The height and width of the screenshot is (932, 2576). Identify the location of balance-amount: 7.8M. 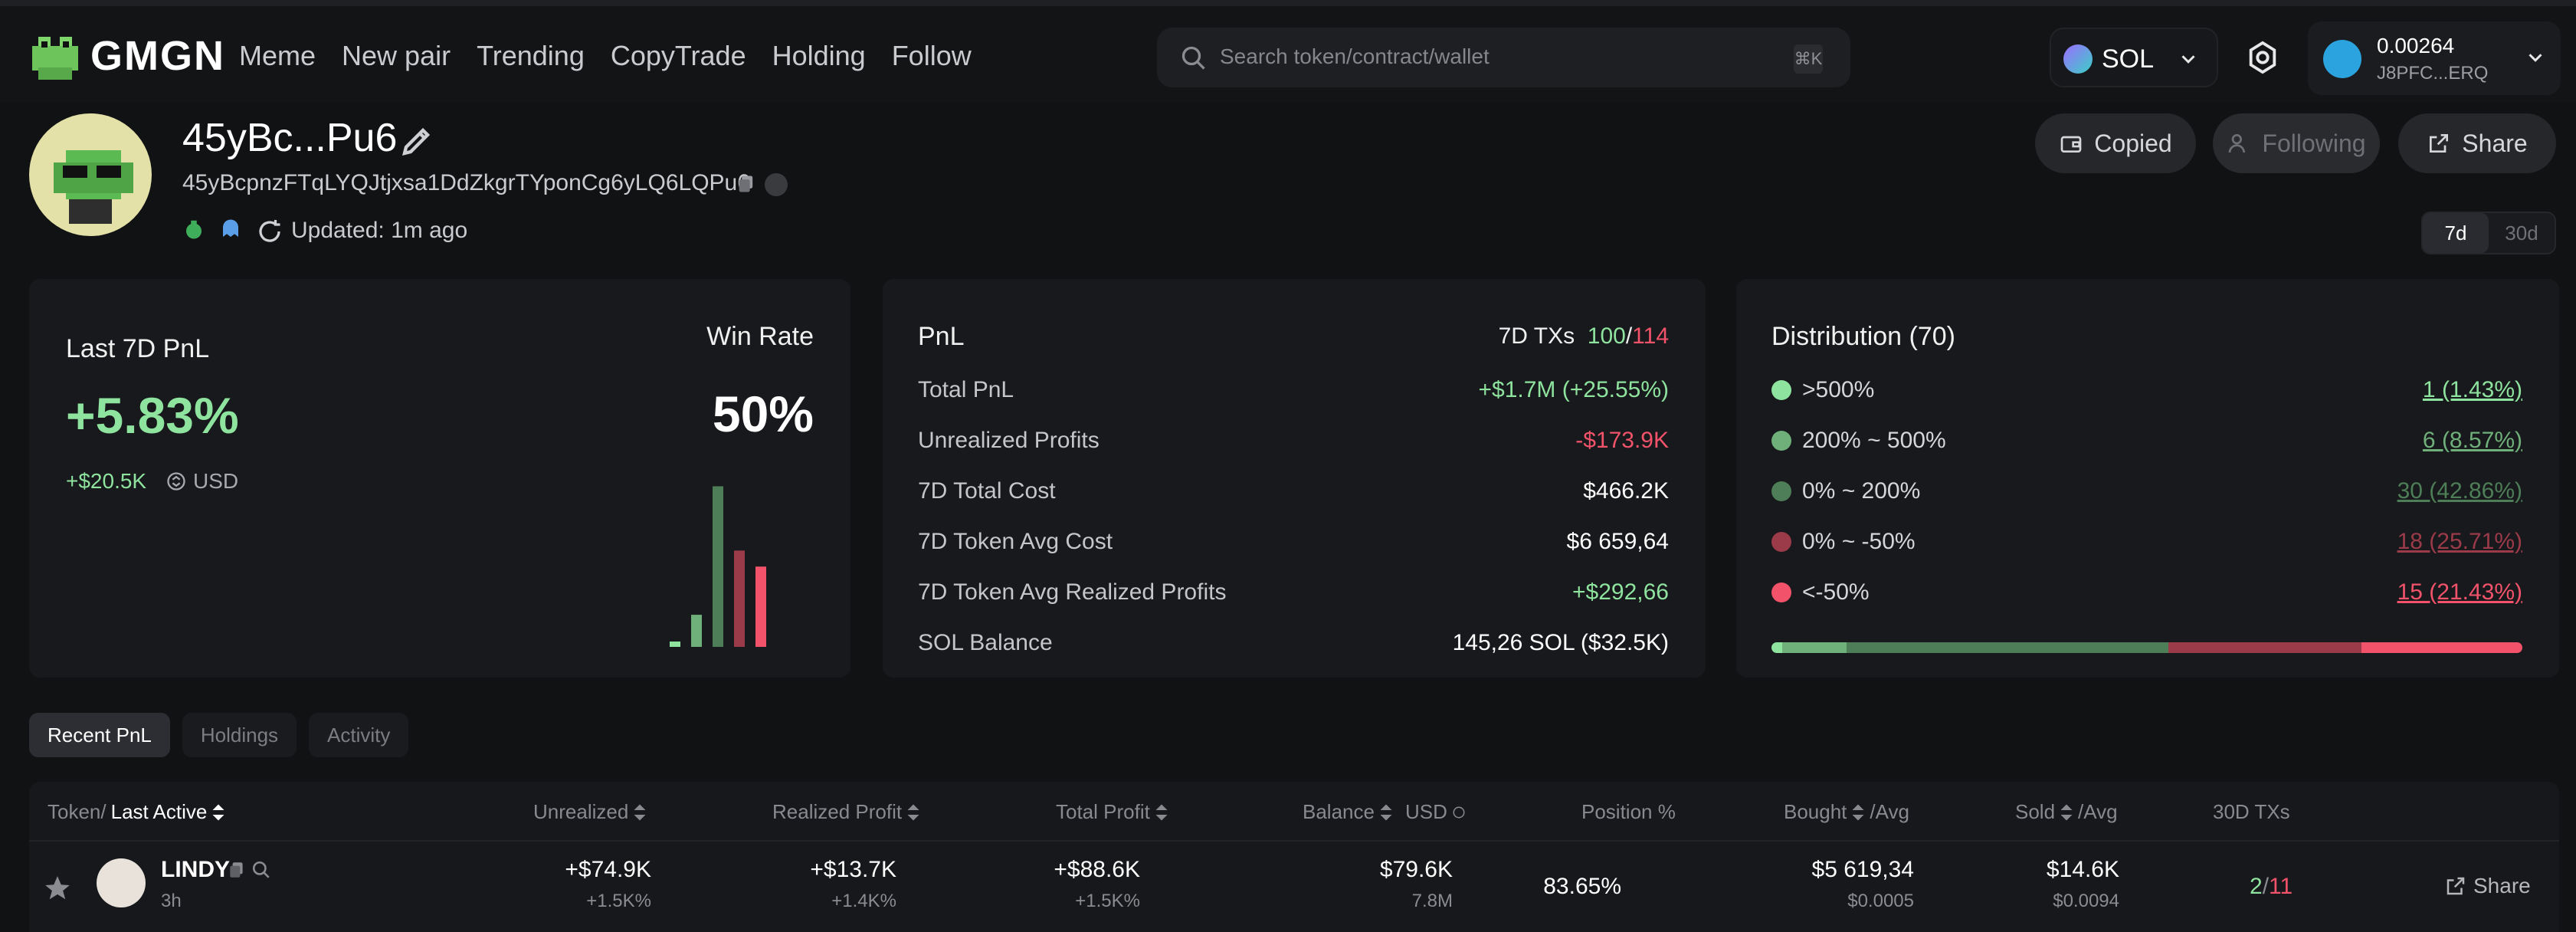
(1432, 901).